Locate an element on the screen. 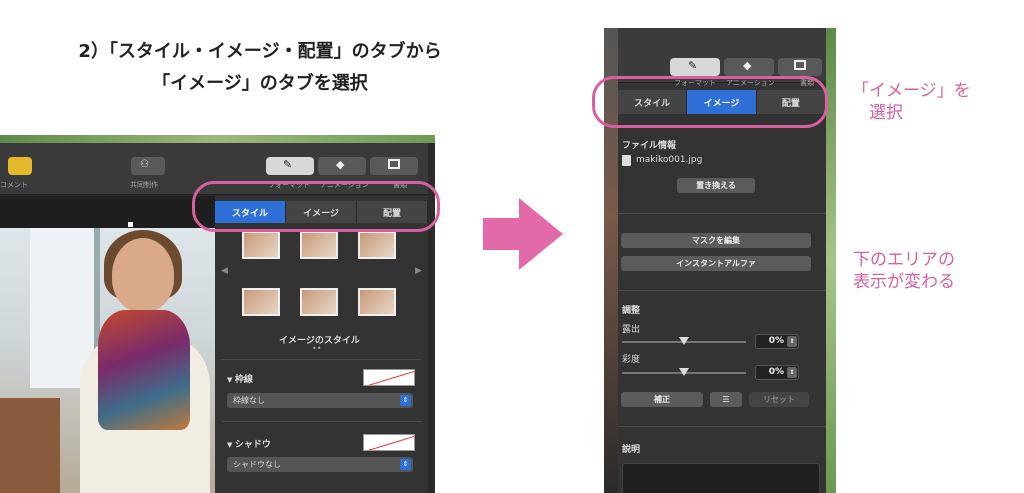  border-select-value: 枠線なし is located at coordinates (249, 400).